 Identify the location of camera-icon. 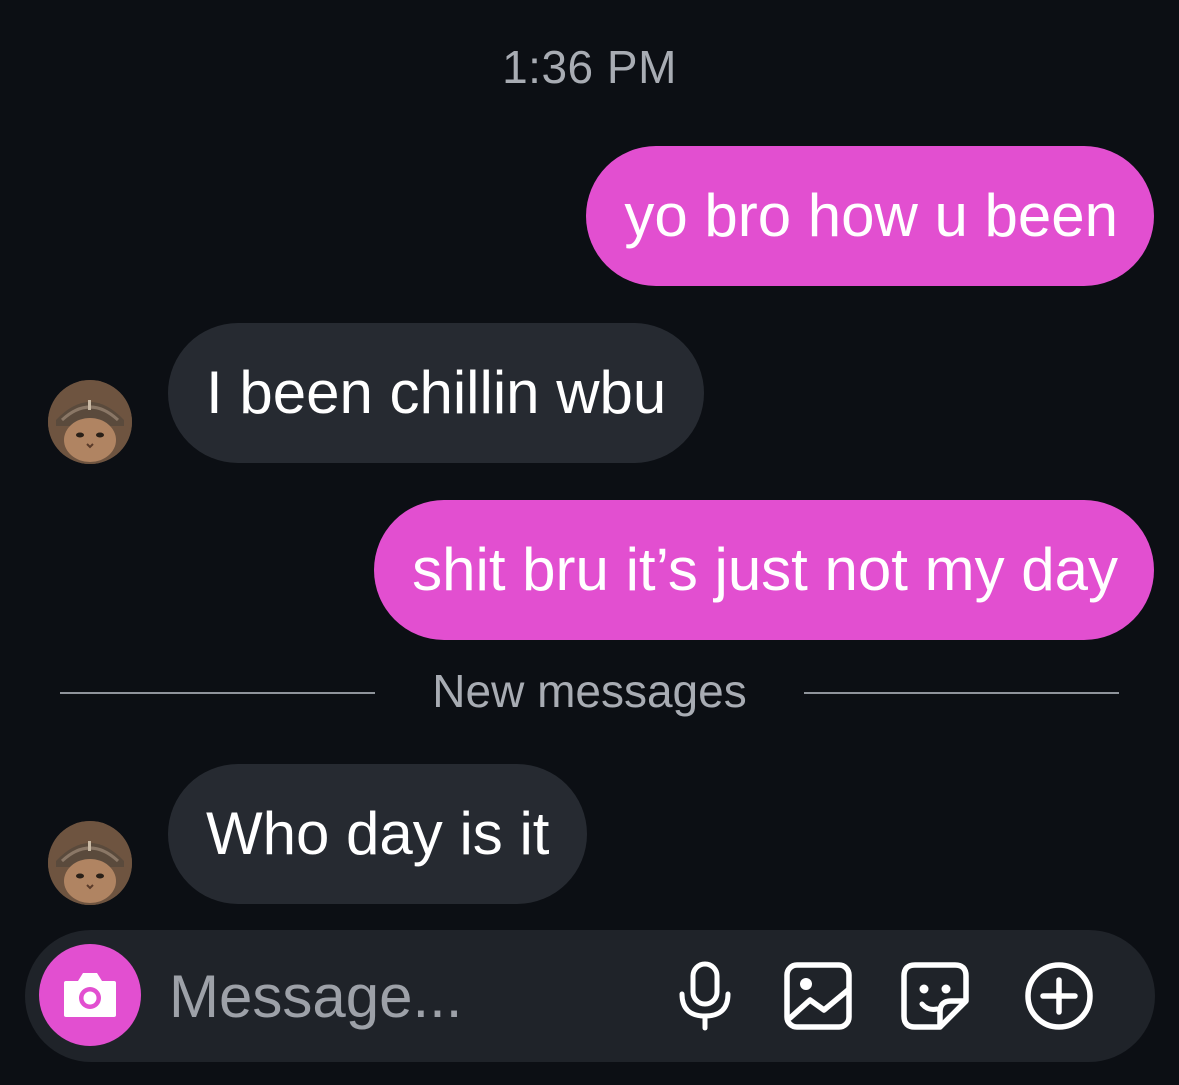
(90, 995).